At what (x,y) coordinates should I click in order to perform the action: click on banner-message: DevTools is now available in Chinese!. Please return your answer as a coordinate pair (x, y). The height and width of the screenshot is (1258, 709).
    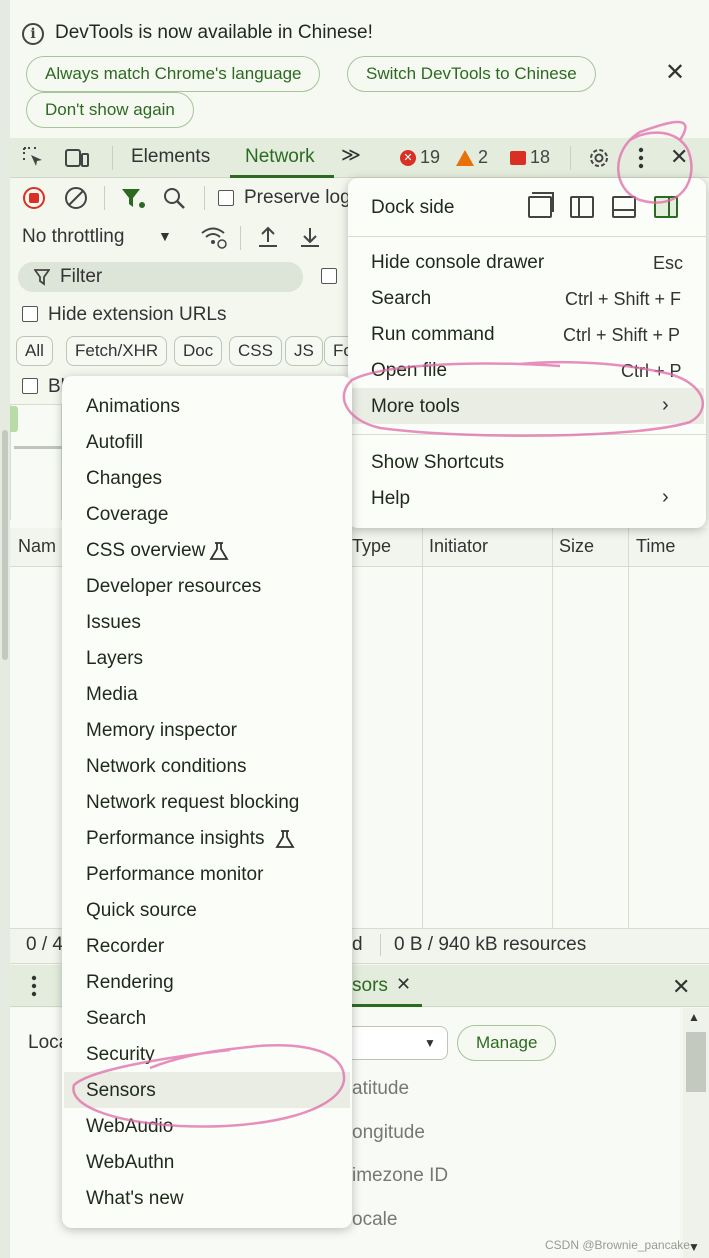
    Looking at the image, I should click on (214, 32).